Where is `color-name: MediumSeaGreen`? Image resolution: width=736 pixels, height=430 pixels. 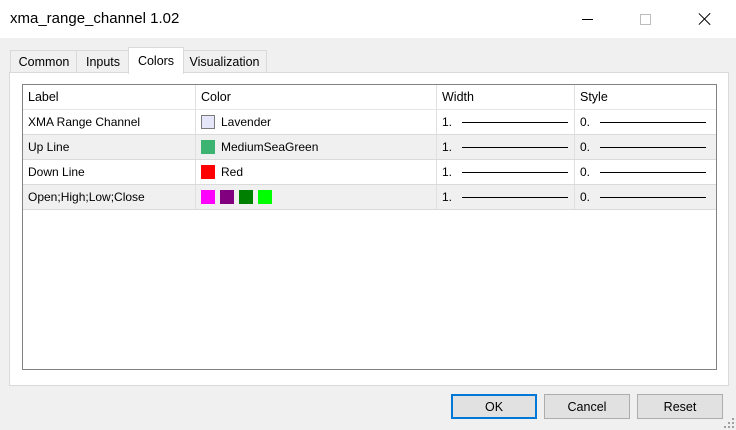 color-name: MediumSeaGreen is located at coordinates (270, 147).